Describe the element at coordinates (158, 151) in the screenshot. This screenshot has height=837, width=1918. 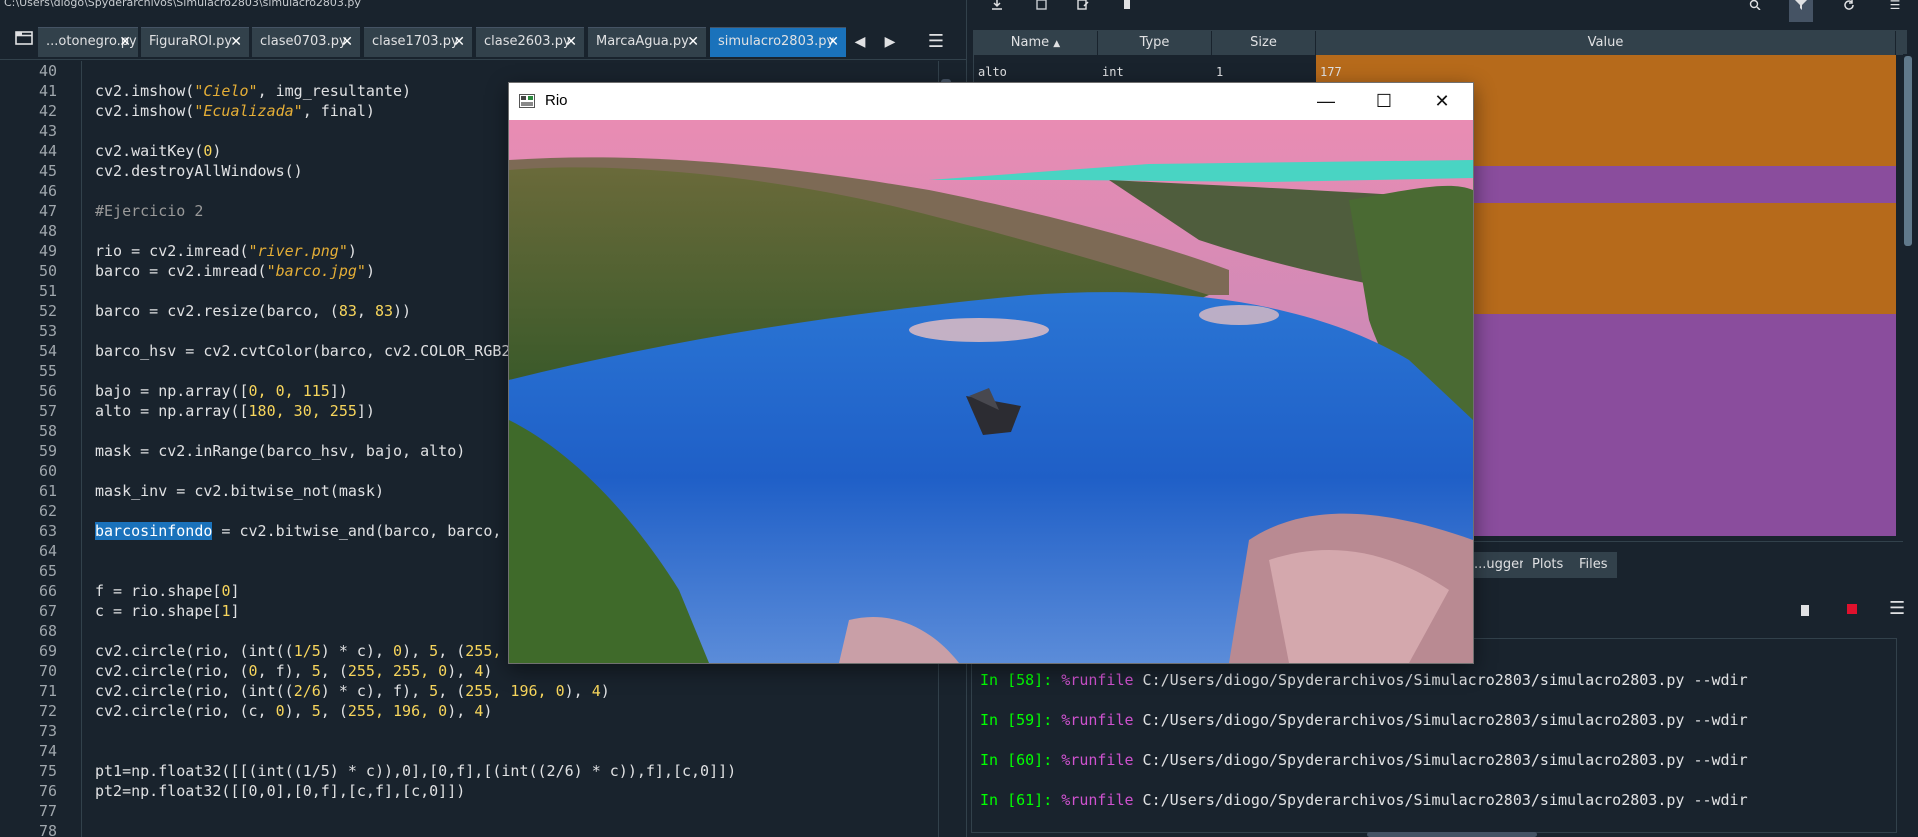
I see `code-line-44: cv2.waitKey(0)` at that location.